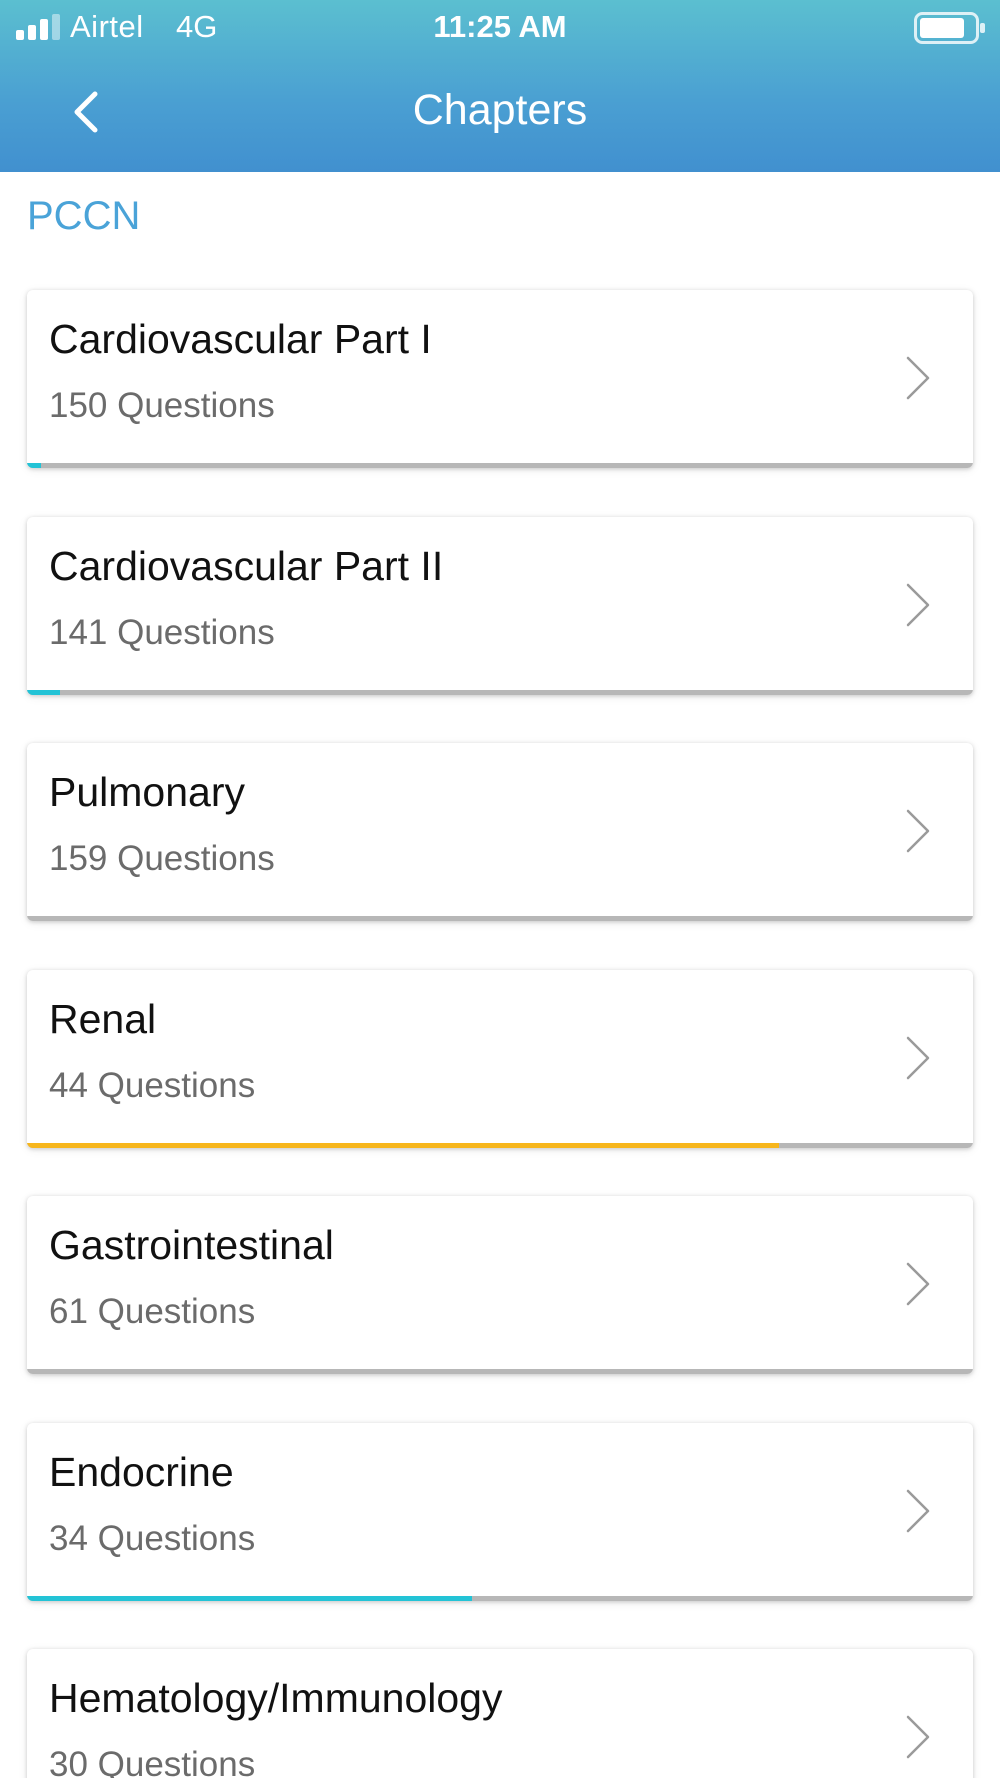 The height and width of the screenshot is (1778, 1000). Describe the element at coordinates (500, 1511) in the screenshot. I see `chapter-card: Endocrine 34 Questions` at that location.